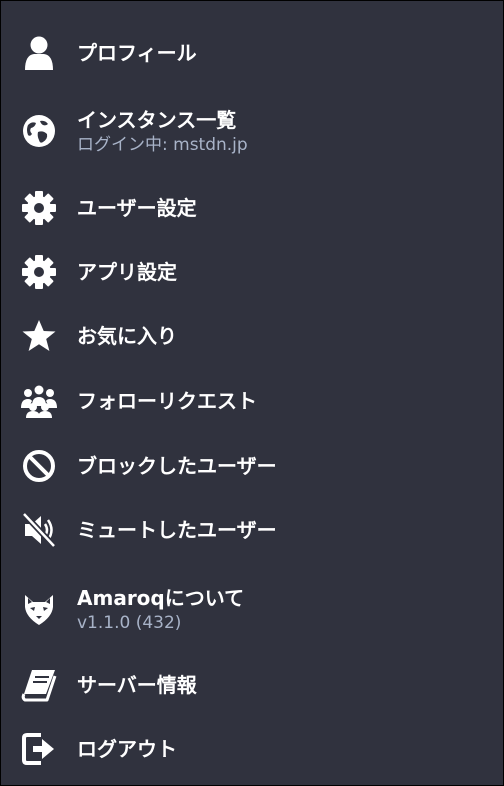 The image size is (504, 786). I want to click on users-icon, so click(39, 401).